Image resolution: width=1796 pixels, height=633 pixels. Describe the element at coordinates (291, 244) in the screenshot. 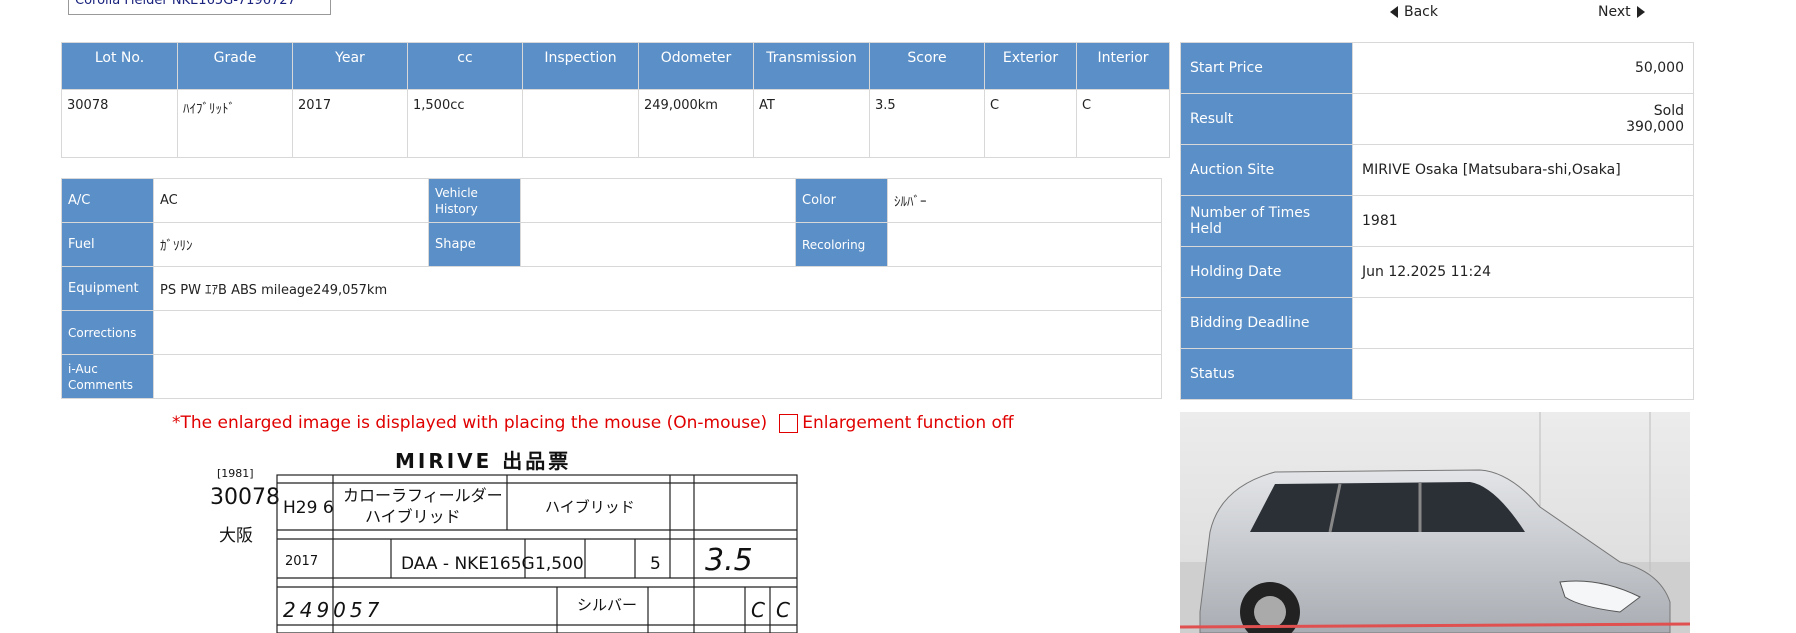

I see `fuel-value: ｶﾞｿﾘﾝ` at that location.